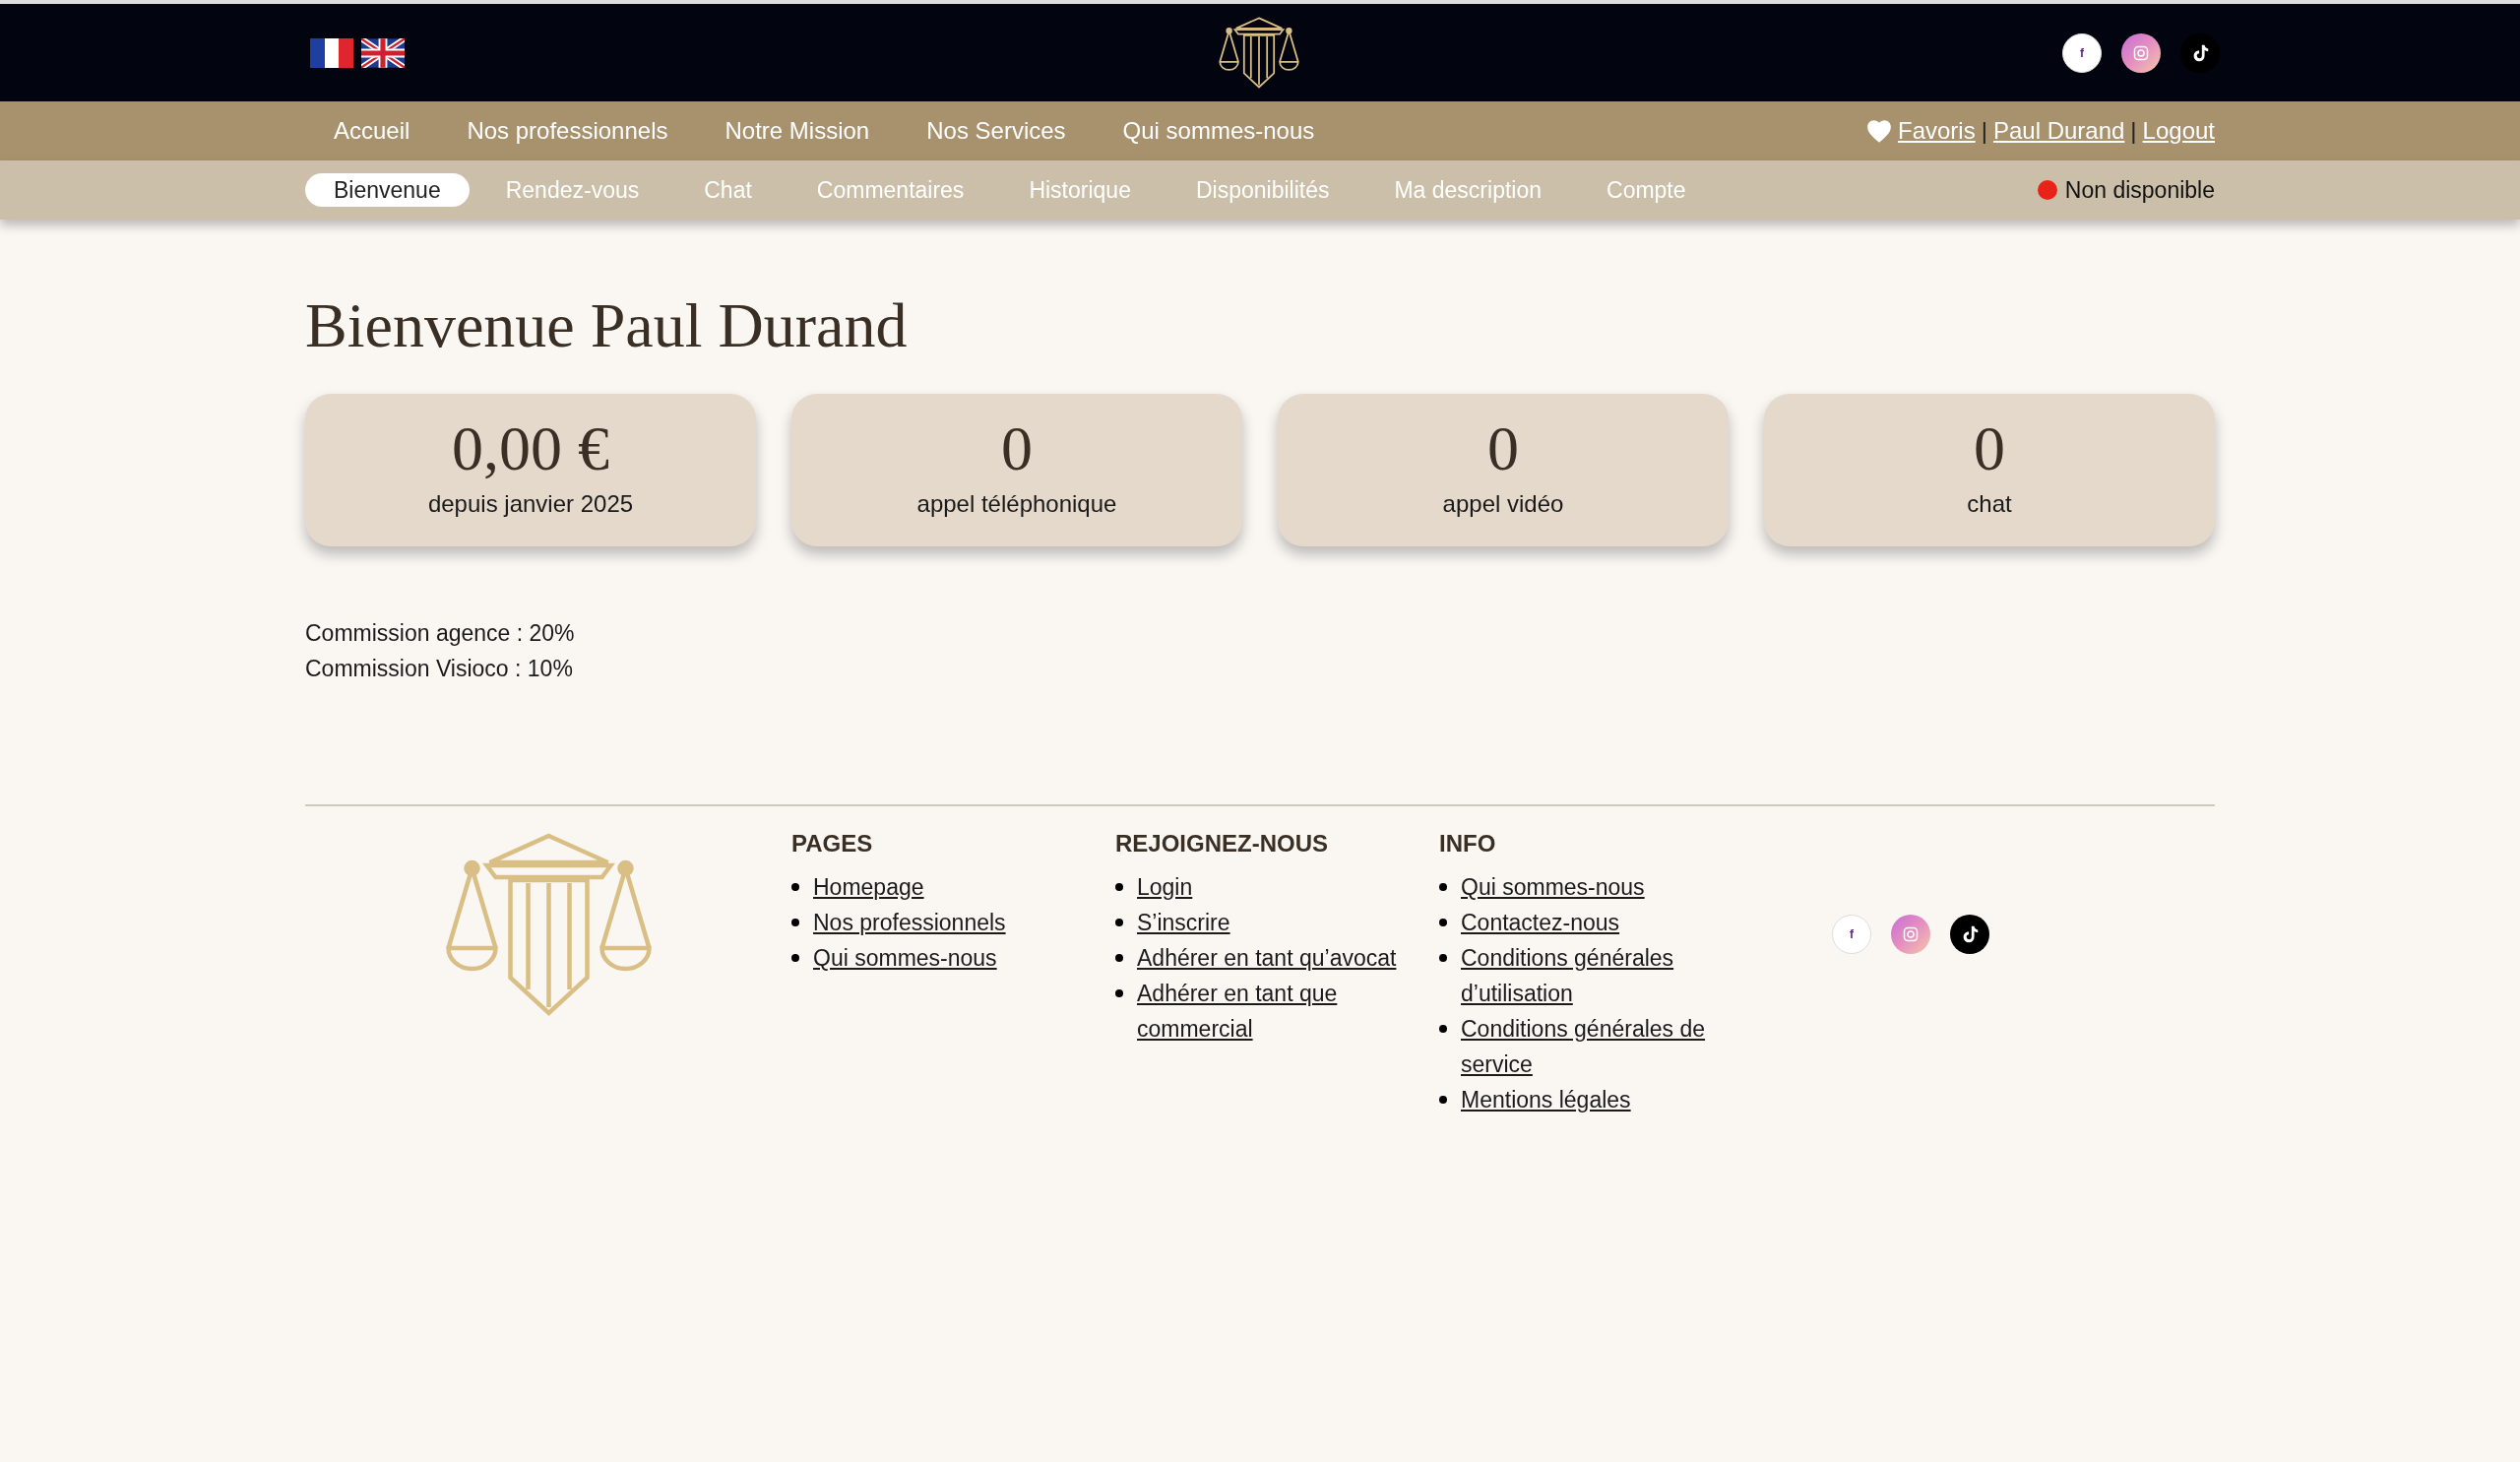  What do you see at coordinates (1272, 1011) in the screenshot?
I see `footer-link: Adhérer en tant que commercial` at bounding box center [1272, 1011].